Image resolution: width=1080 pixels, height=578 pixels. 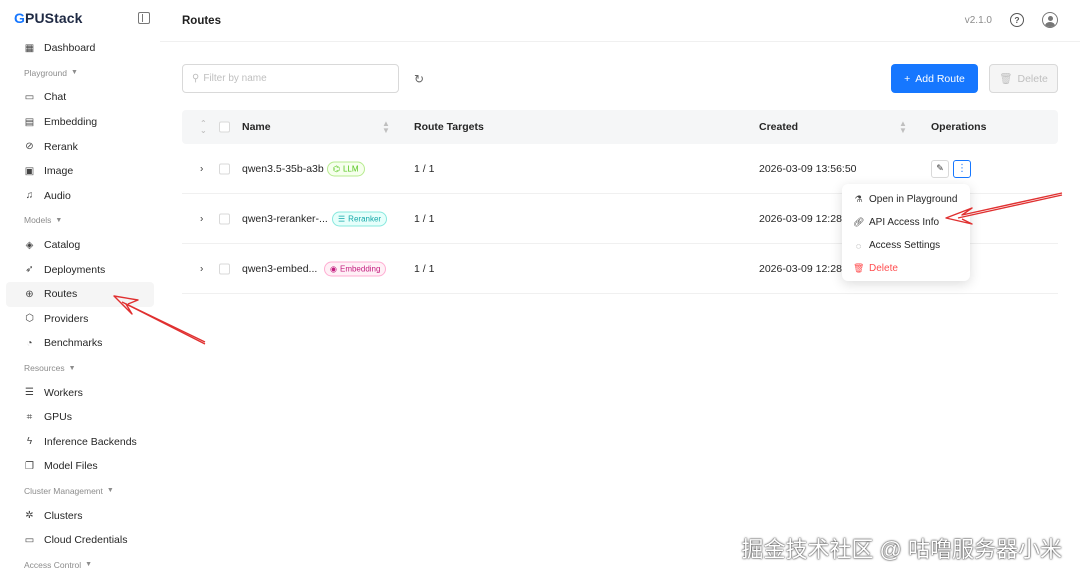 What do you see at coordinates (256, 127) in the screenshot?
I see `column-header-name: Name` at bounding box center [256, 127].